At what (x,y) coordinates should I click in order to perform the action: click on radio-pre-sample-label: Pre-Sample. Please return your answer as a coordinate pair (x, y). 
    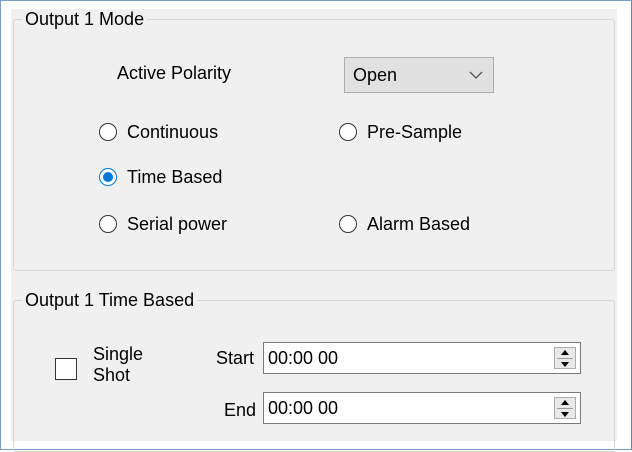
    Looking at the image, I should click on (415, 132).